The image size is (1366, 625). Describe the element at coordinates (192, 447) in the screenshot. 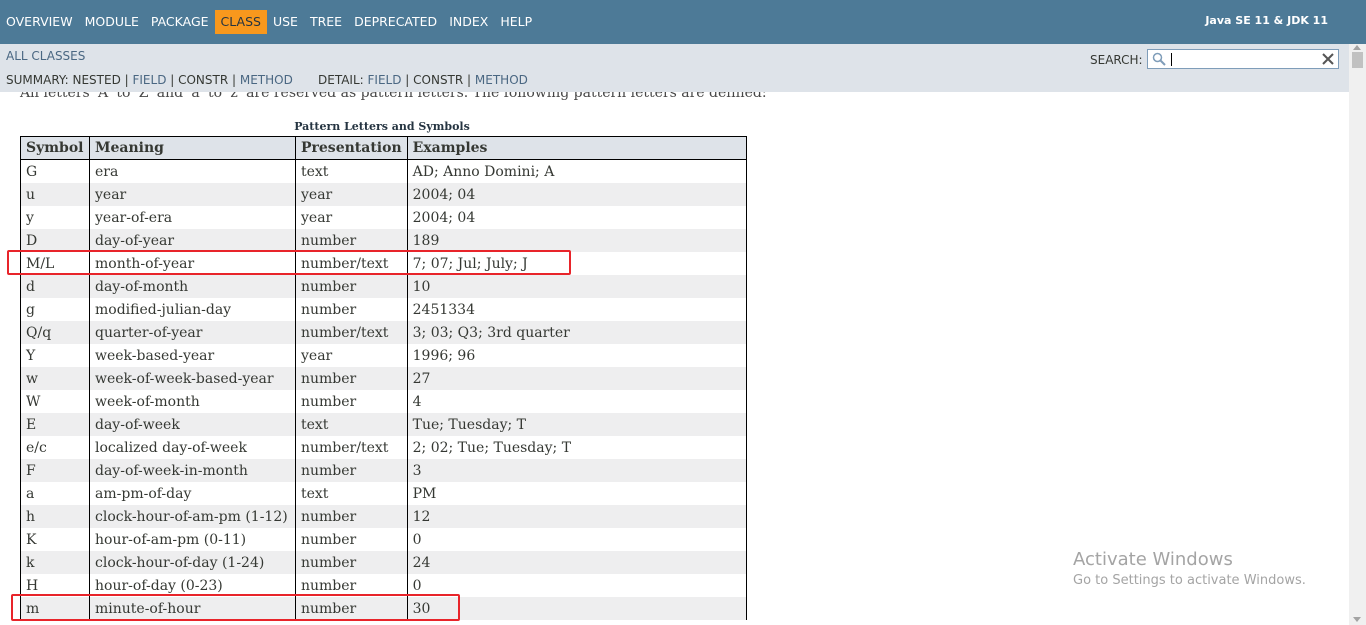

I see `cell-meaning: localized day-of-week` at that location.